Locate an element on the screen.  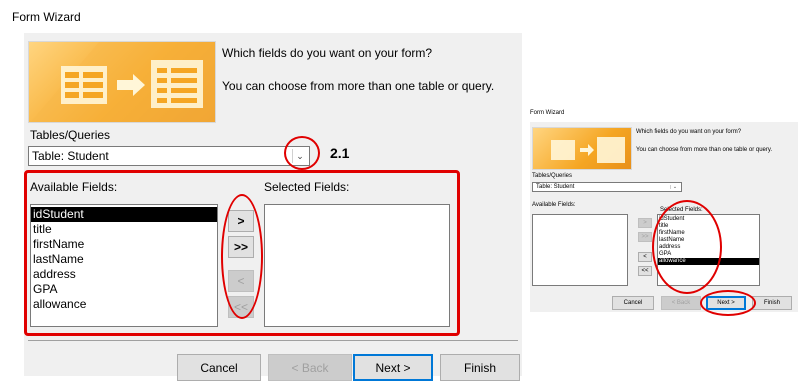
inset-next-annotation-oval is located at coordinates (728, 303).